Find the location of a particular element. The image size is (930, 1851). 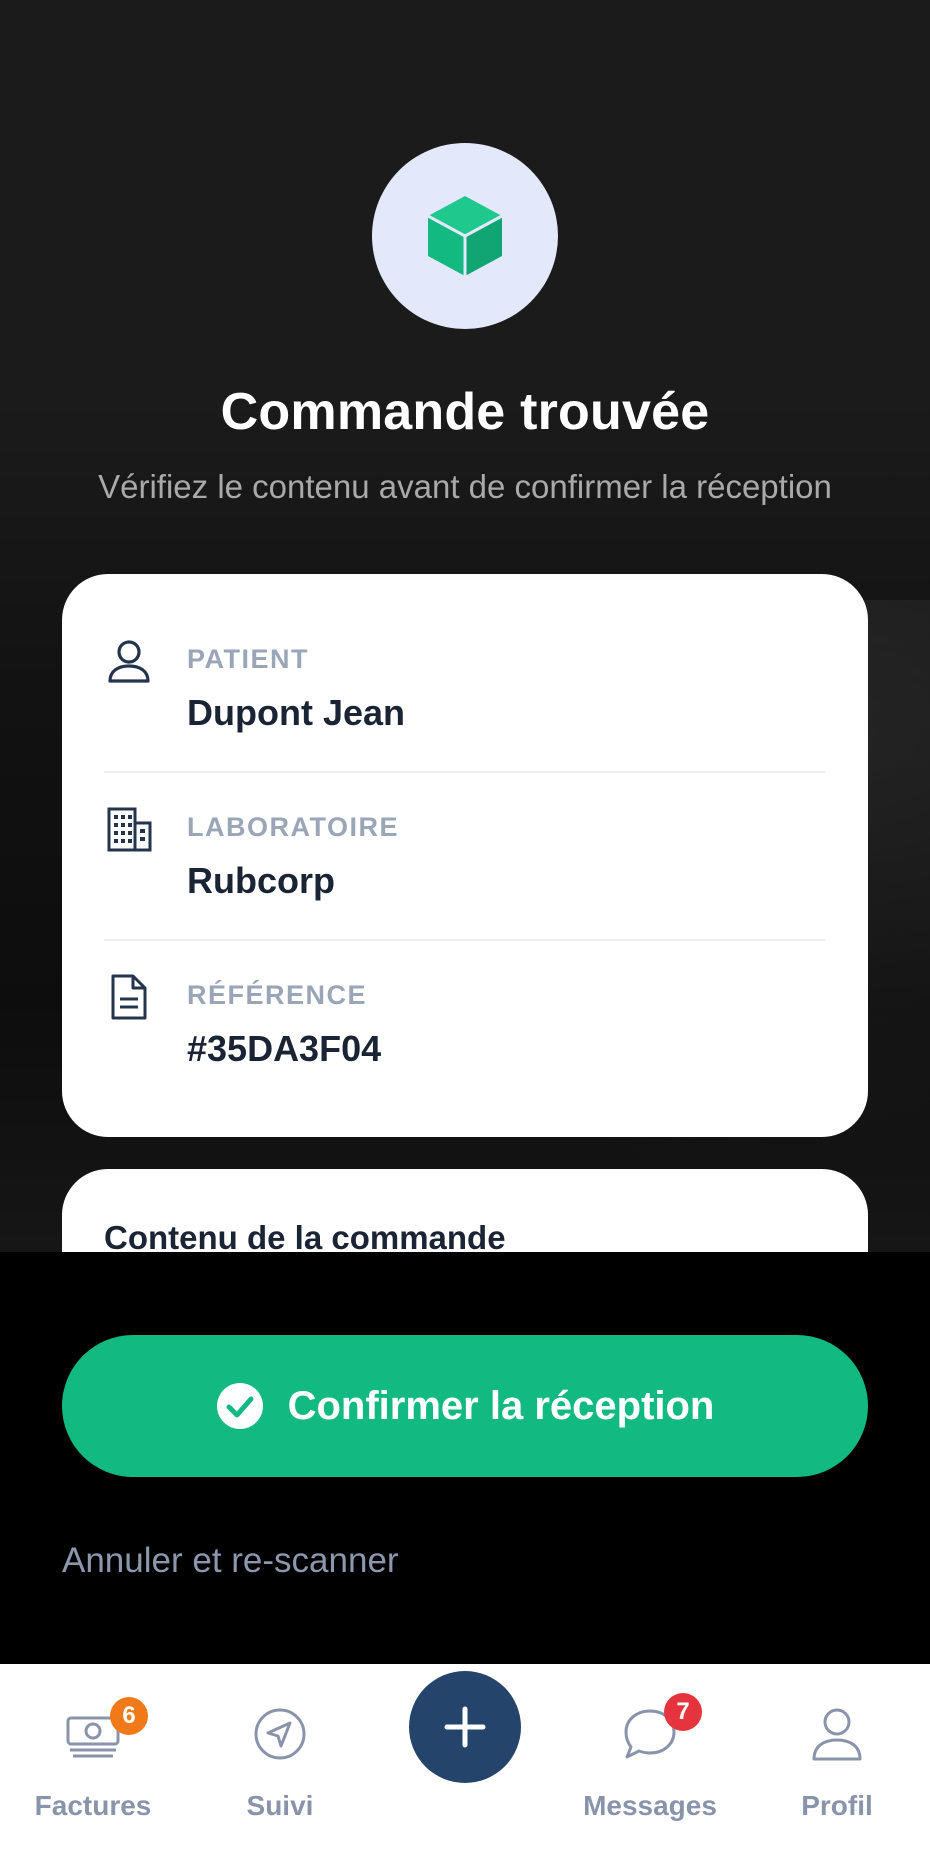

nav-item-factures: 6 Factures is located at coordinates (93, 1757).